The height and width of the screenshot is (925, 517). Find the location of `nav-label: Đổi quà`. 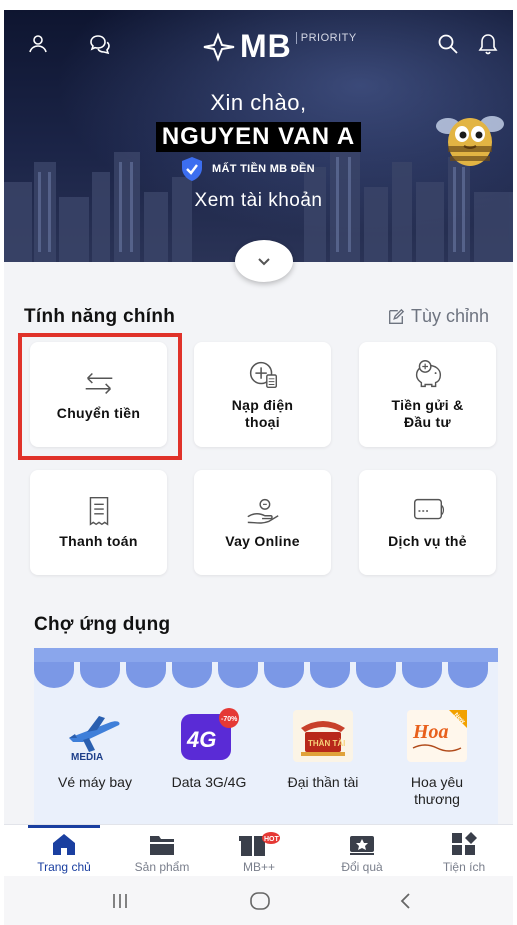

nav-label: Đổi quà is located at coordinates (362, 867).